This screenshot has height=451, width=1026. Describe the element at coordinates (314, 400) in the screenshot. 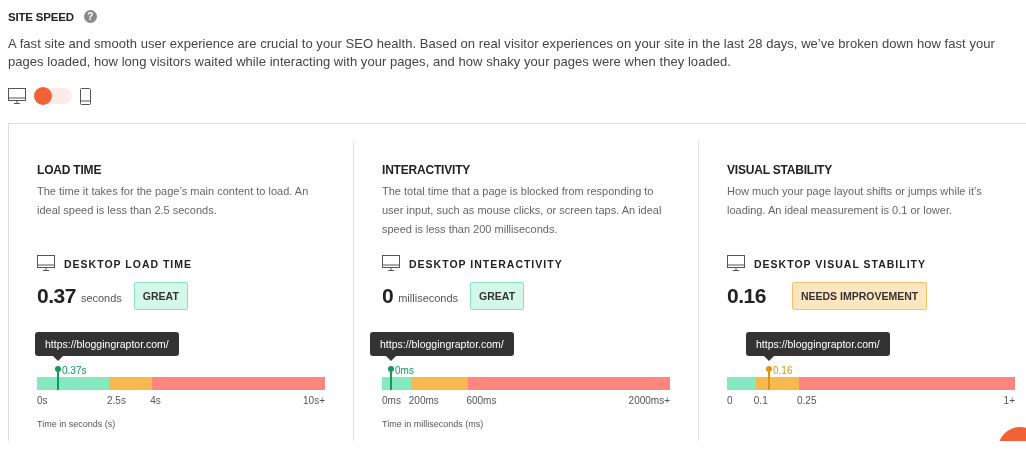

I see `axis-tick: 10s+` at that location.